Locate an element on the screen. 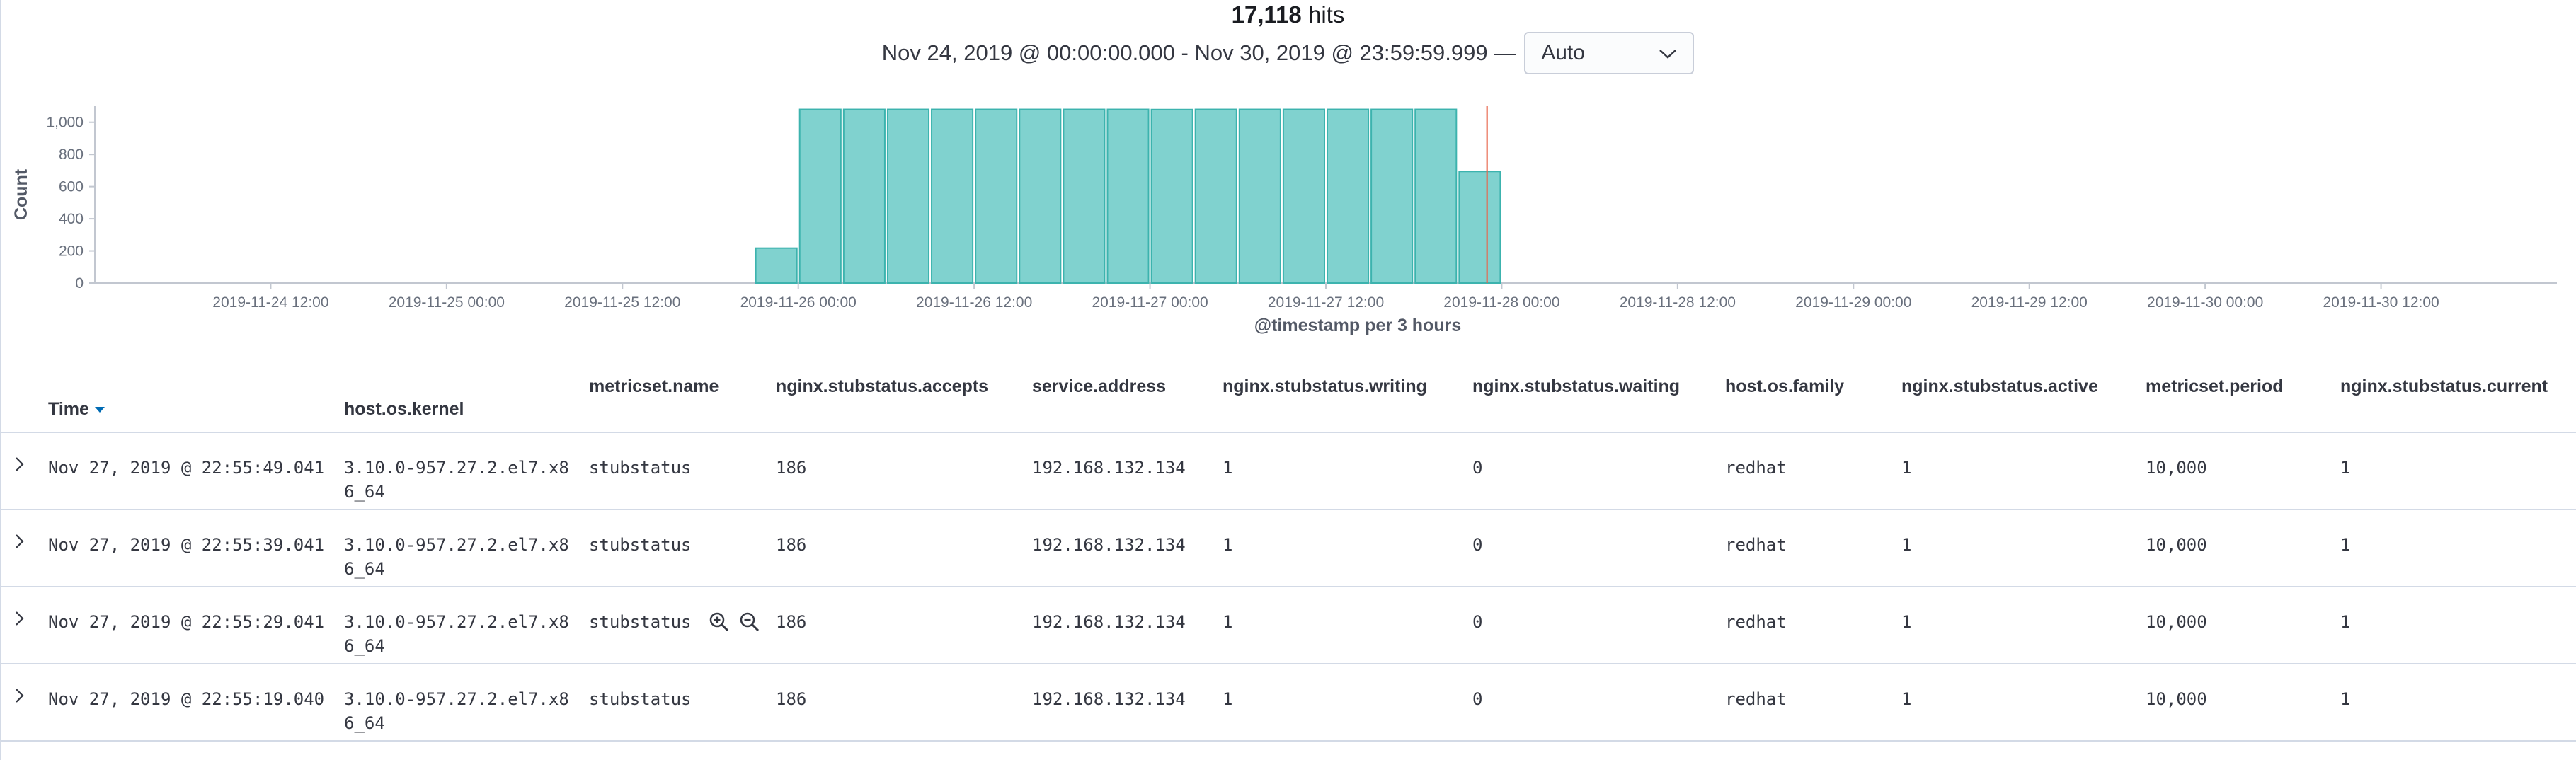 The height and width of the screenshot is (760, 2576). header-col-host-os-kernel: host.os.kernel is located at coordinates (404, 409).